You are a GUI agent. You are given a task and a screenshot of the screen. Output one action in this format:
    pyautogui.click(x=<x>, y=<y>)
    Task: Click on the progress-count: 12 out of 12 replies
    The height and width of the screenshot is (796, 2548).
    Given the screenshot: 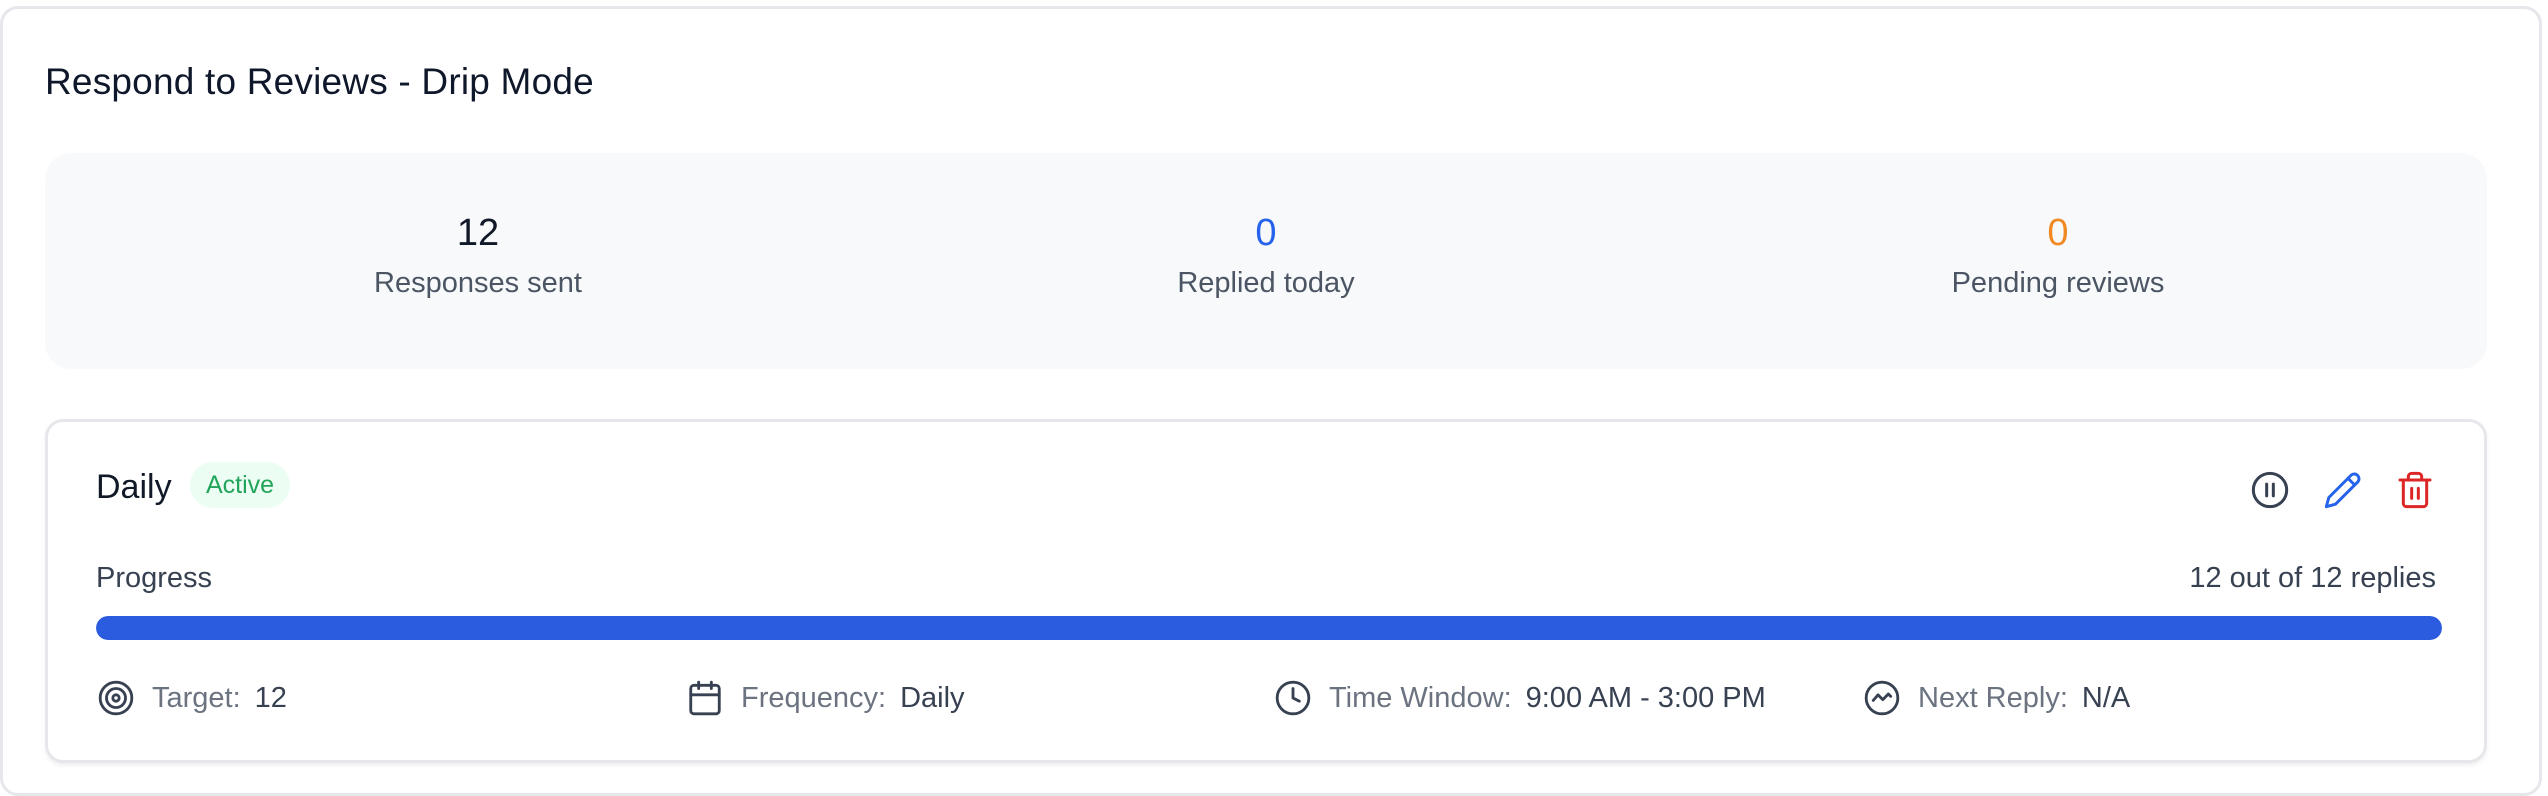 What is the action you would take?
    pyautogui.click(x=2312, y=578)
    